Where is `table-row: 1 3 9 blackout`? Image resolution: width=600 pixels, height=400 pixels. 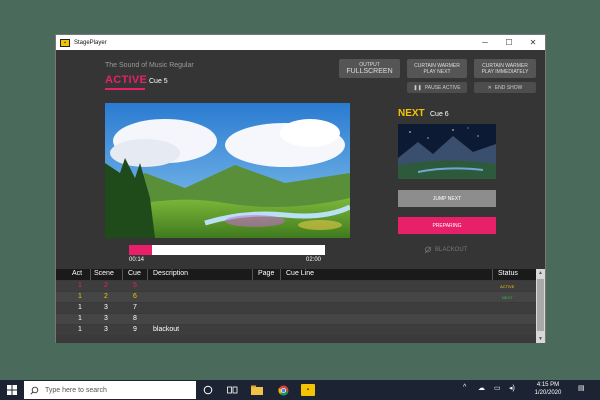
table-row: 1 3 9 blackout is located at coordinates (296, 330).